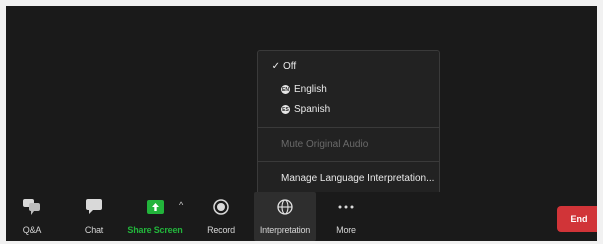  Describe the element at coordinates (346, 207) in the screenshot. I see `more-dots-icon` at that location.